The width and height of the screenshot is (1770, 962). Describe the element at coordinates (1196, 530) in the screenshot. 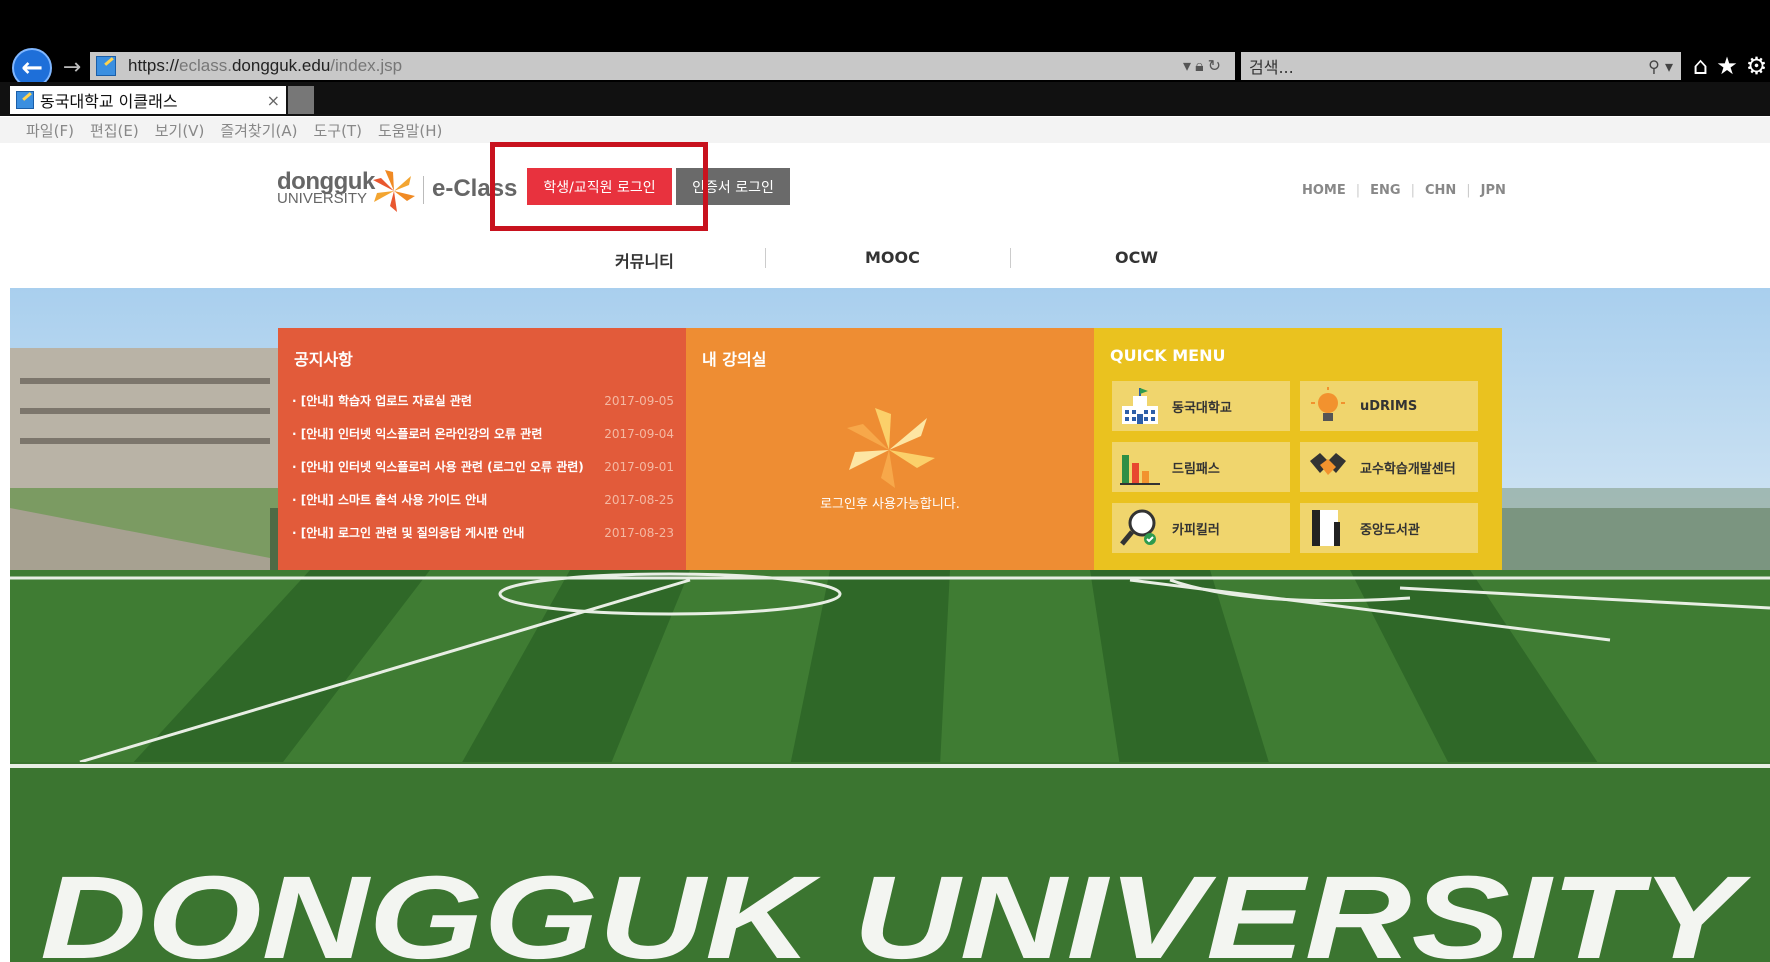

I see `quick-link-label: 카피킬러` at that location.